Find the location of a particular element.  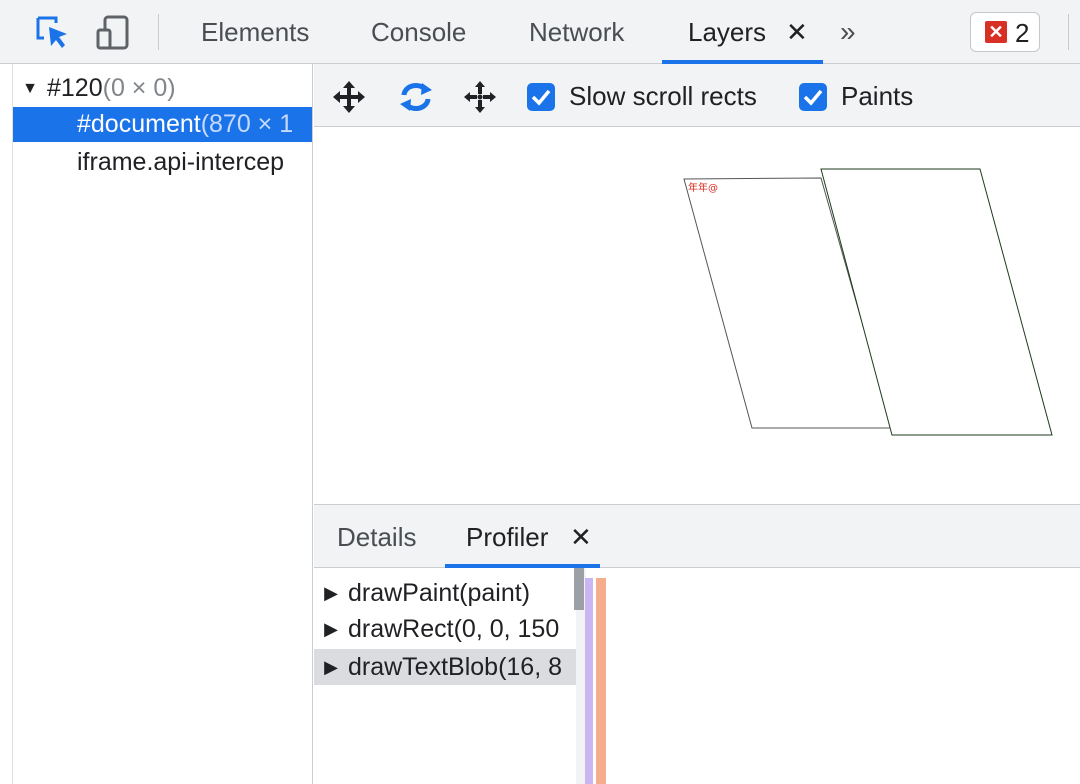

tab-network: Network is located at coordinates (576, 31).